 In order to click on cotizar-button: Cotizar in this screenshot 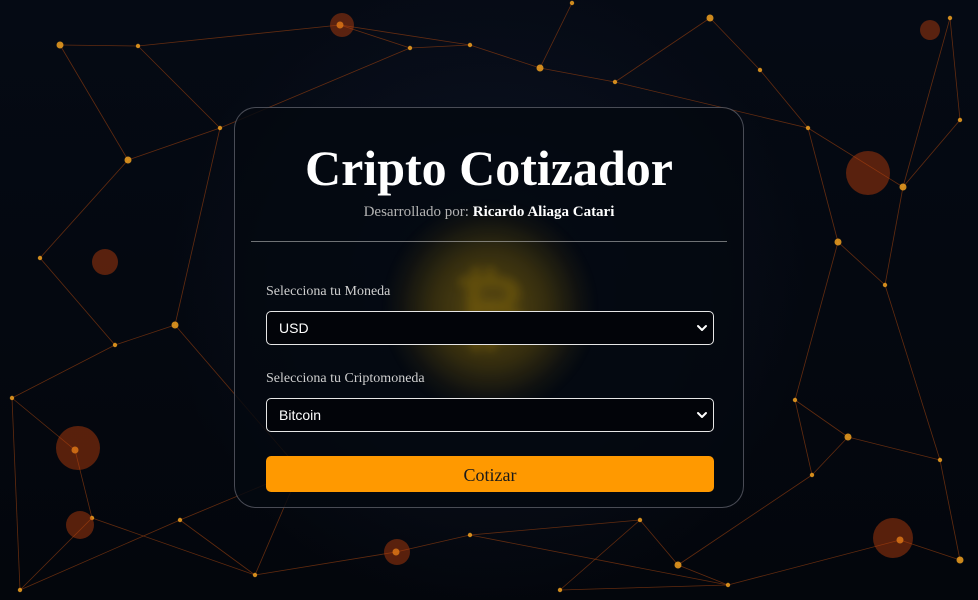, I will do `click(490, 474)`.